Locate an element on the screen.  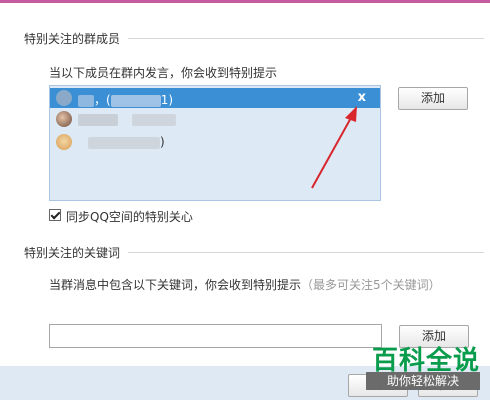
sync-qzone-checkbox is located at coordinates (55, 215).